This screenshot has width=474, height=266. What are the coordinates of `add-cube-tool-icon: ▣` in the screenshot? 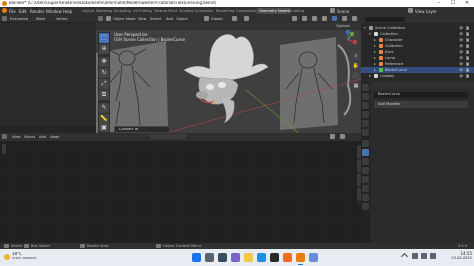 It's located at (104, 127).